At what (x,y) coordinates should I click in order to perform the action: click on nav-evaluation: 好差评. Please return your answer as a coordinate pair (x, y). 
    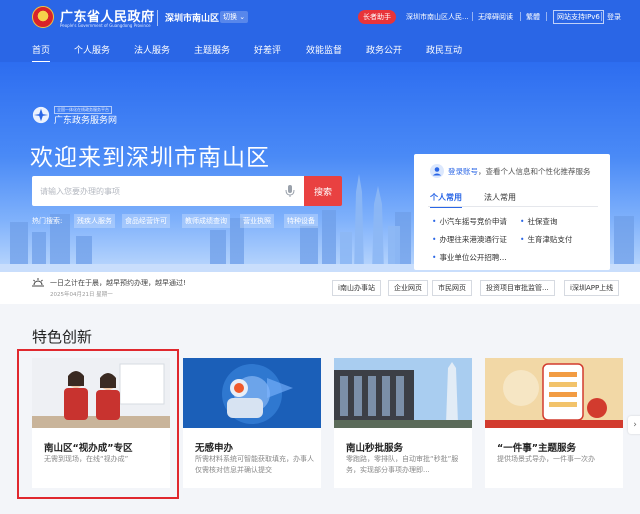
    Looking at the image, I should click on (267, 49).